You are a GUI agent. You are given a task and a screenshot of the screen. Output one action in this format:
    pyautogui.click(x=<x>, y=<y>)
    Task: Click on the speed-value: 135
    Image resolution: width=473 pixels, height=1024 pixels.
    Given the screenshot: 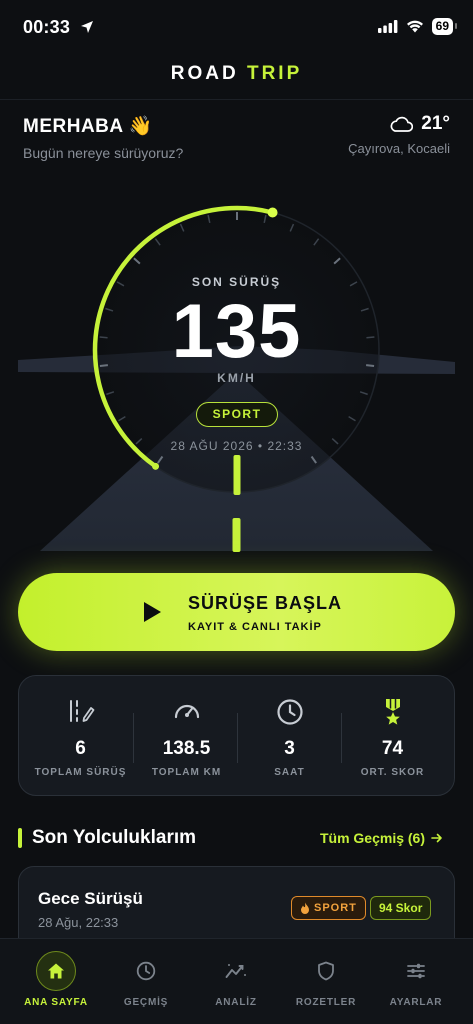 What is the action you would take?
    pyautogui.click(x=236, y=331)
    